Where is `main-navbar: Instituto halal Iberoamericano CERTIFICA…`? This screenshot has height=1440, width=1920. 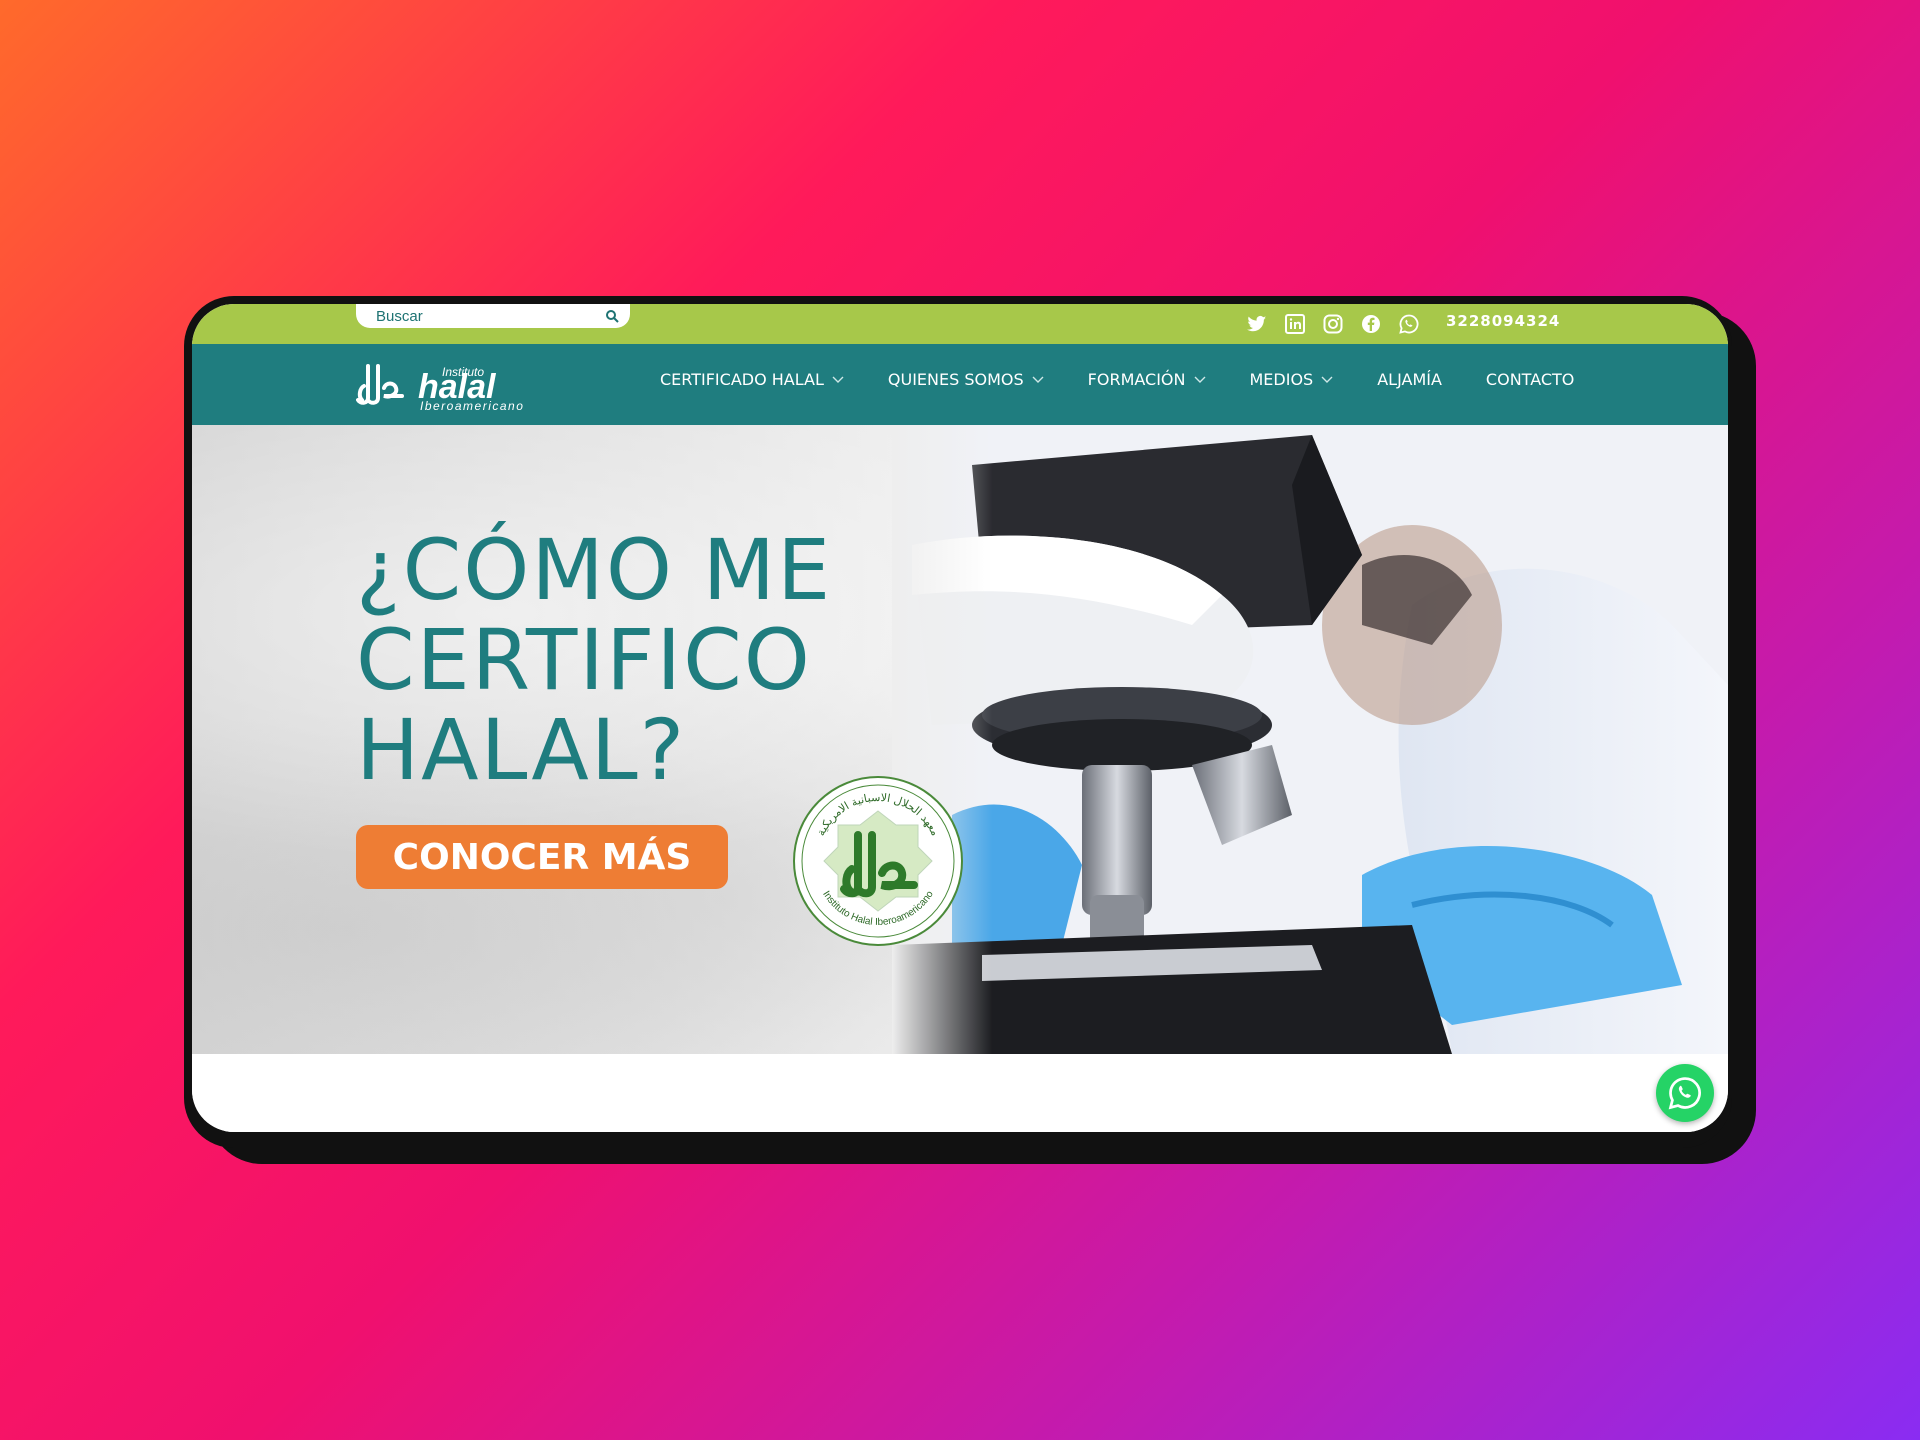 main-navbar: Instituto halal Iberoamericano CERTIFICA… is located at coordinates (960, 384).